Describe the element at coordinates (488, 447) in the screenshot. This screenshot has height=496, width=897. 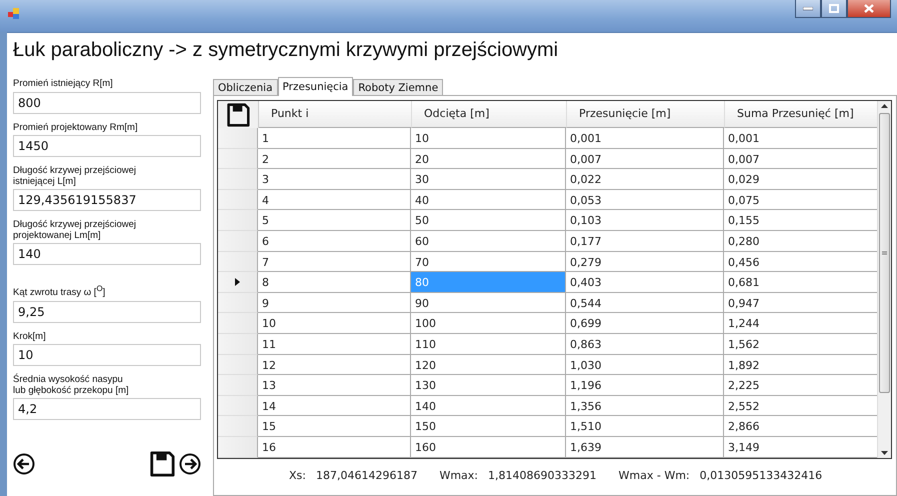
I see `table-cell: 160` at that location.